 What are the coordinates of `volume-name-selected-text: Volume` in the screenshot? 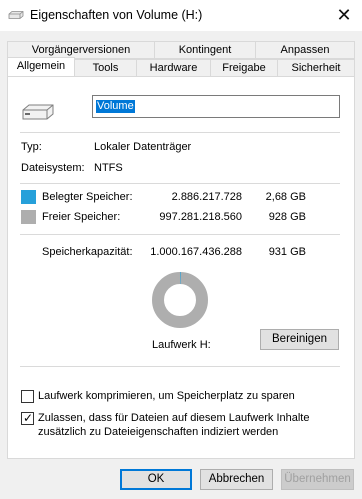 It's located at (115, 106).